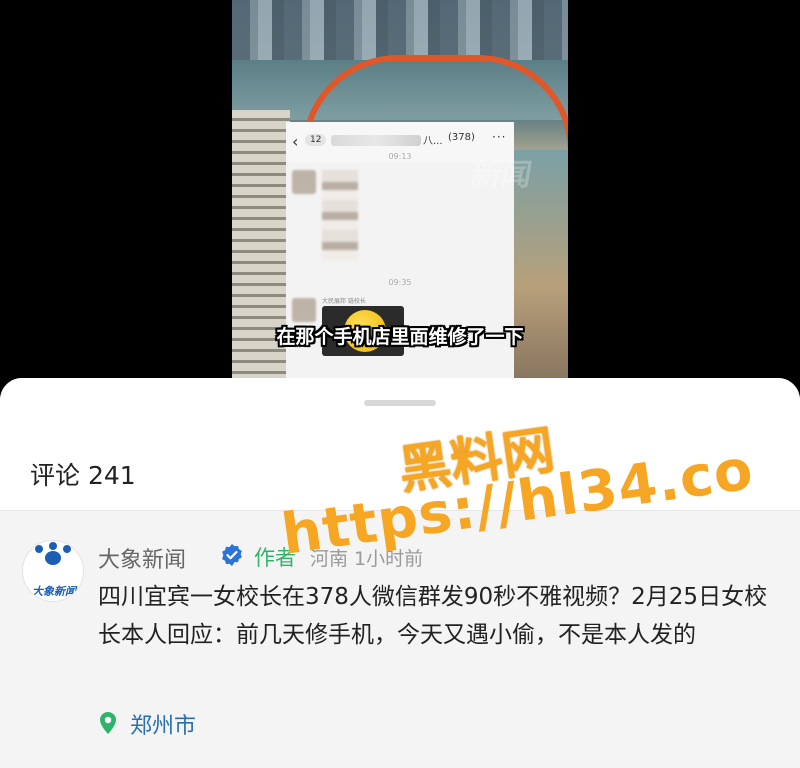 This screenshot has width=800, height=768. Describe the element at coordinates (400, 337) in the screenshot. I see `video-subtitle: 在那个手机店里面维修了一下` at that location.